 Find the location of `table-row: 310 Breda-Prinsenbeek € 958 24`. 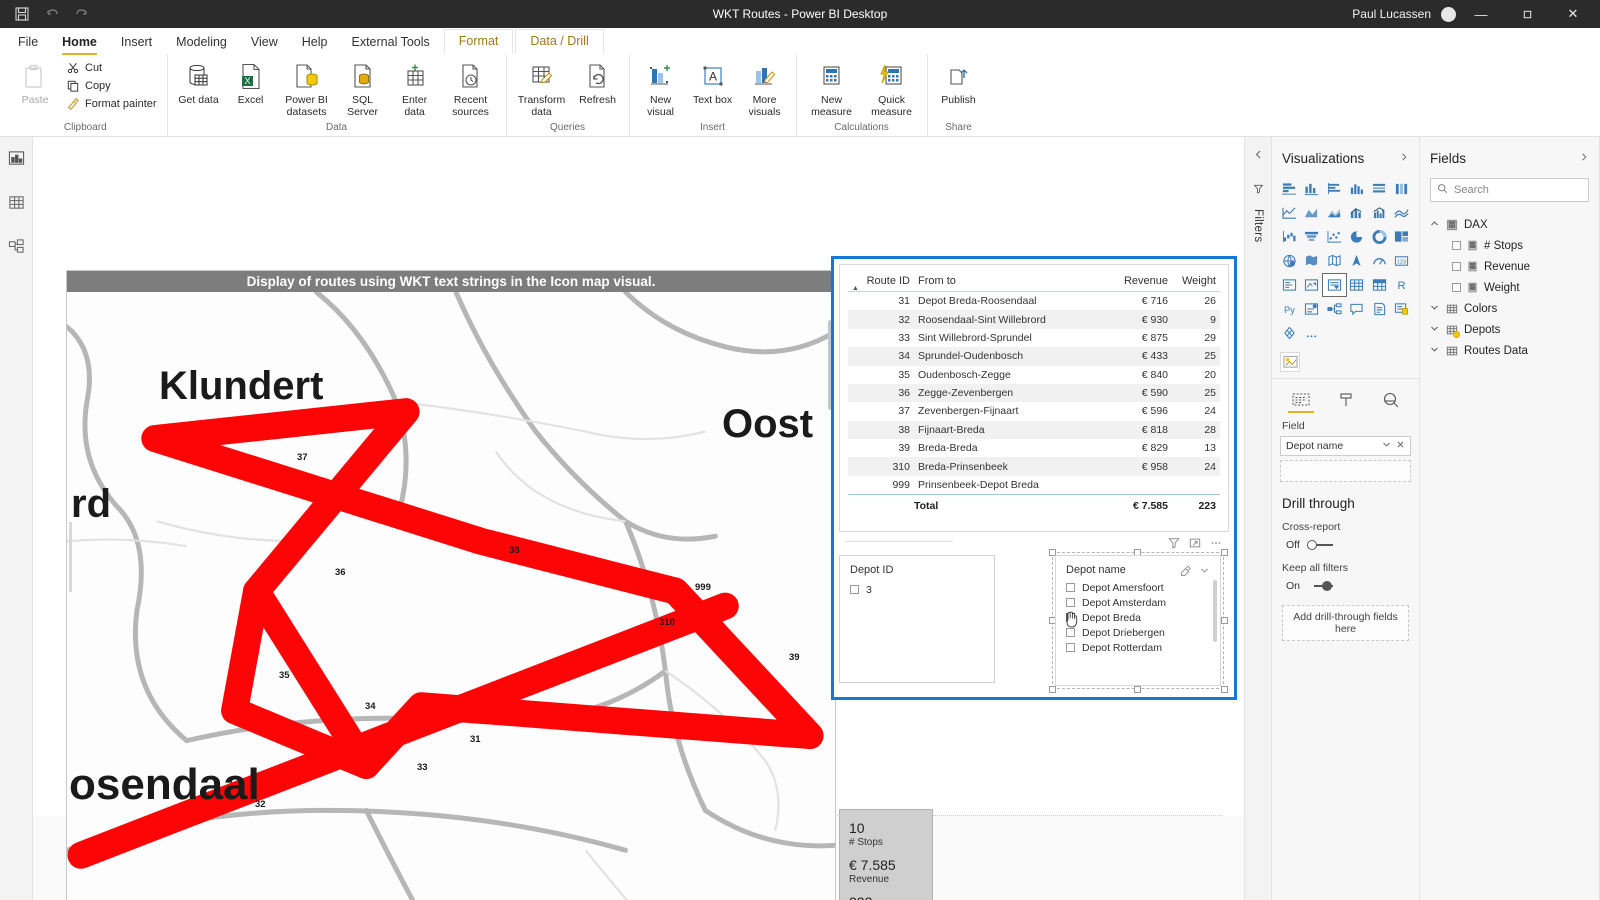

table-row: 310 Breda-Prinsenbeek € 958 24 is located at coordinates (1034, 466).